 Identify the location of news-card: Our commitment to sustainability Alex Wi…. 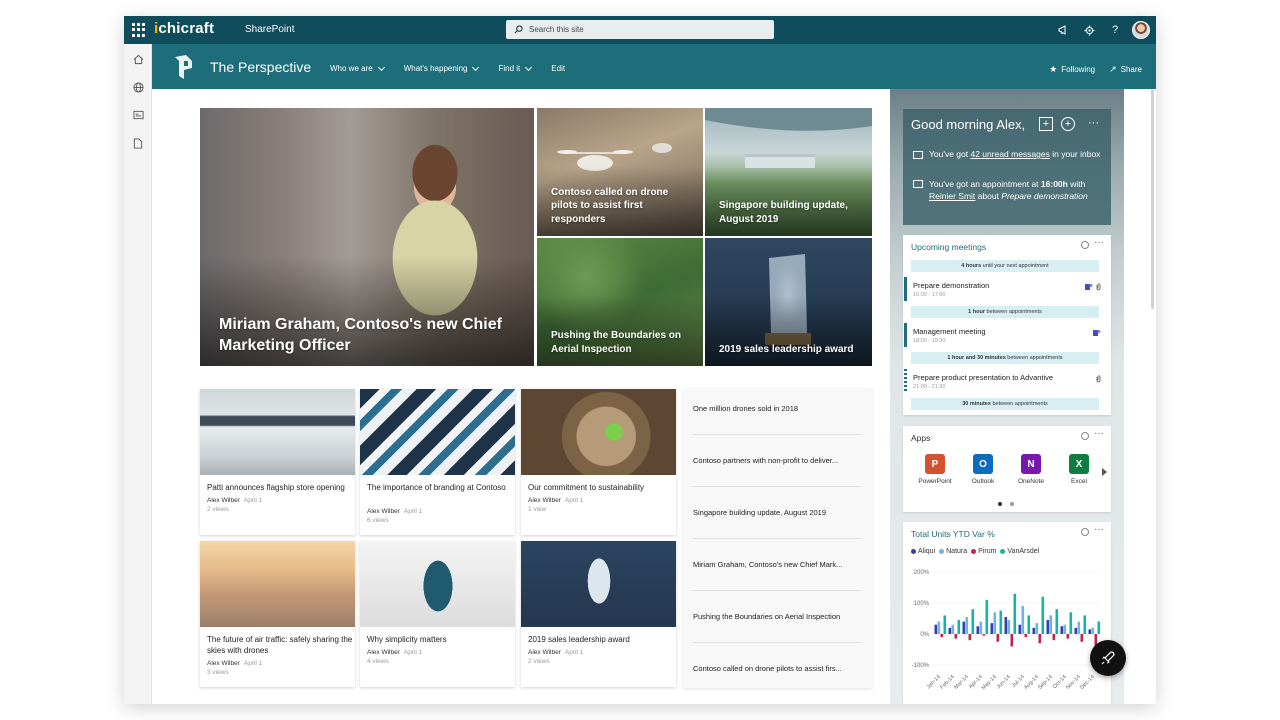
(598, 462).